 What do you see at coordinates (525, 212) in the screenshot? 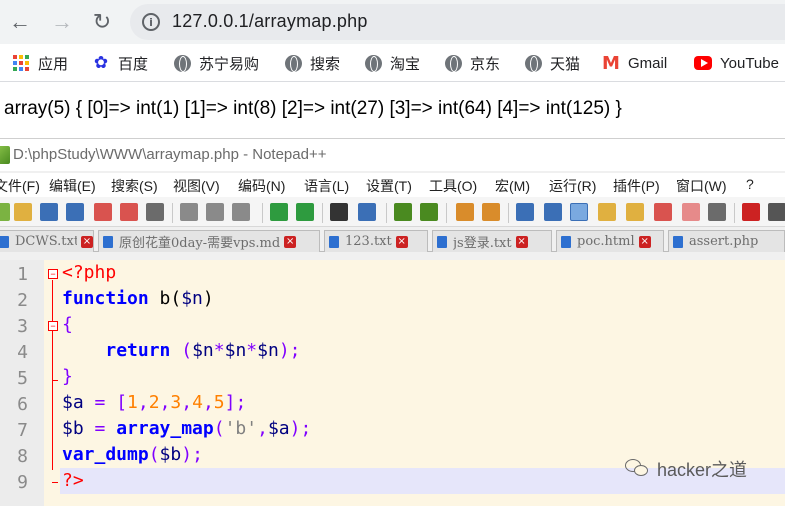
I see `word-wrap-icon` at bounding box center [525, 212].